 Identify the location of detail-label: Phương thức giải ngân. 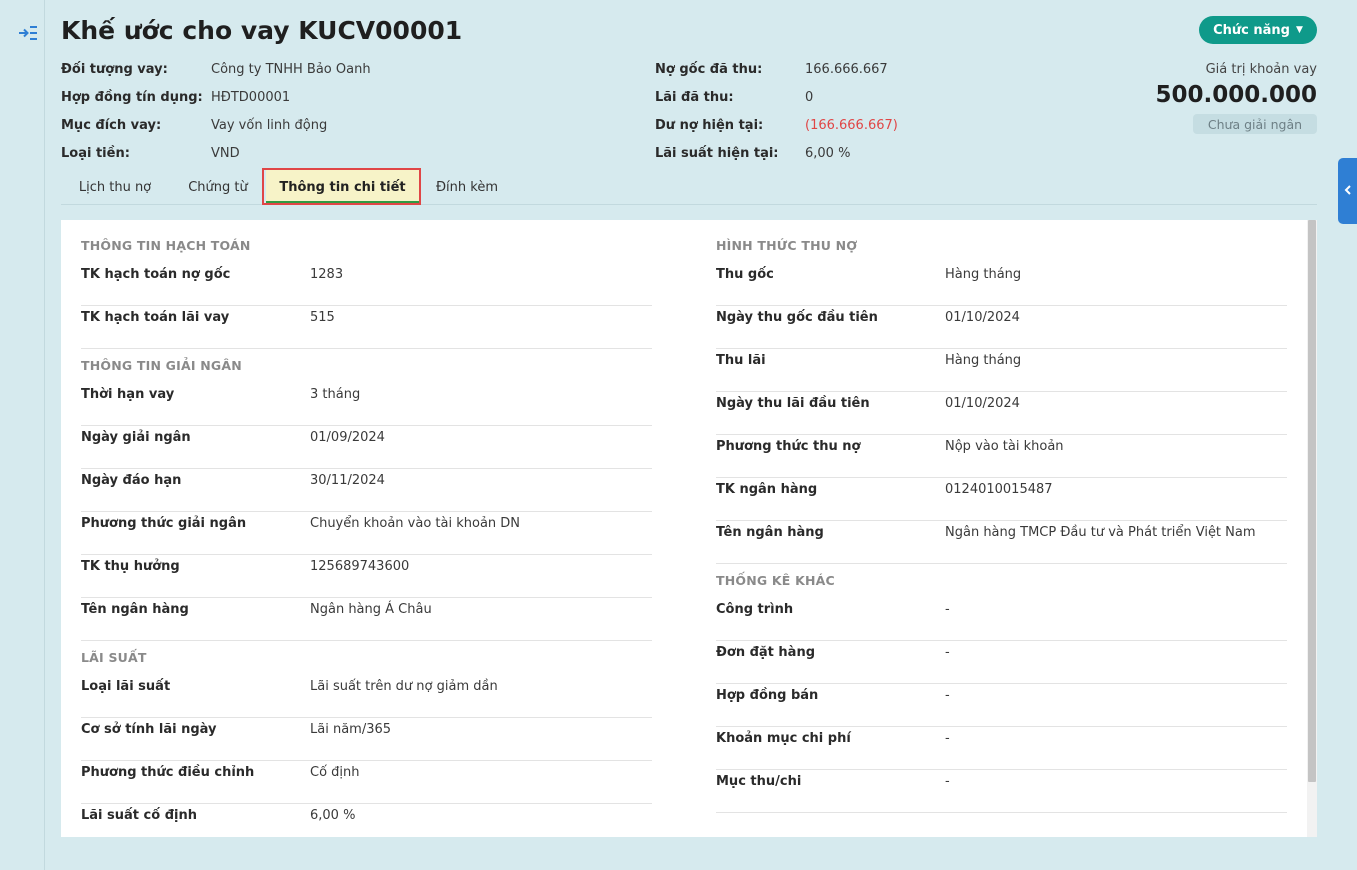
(164, 523).